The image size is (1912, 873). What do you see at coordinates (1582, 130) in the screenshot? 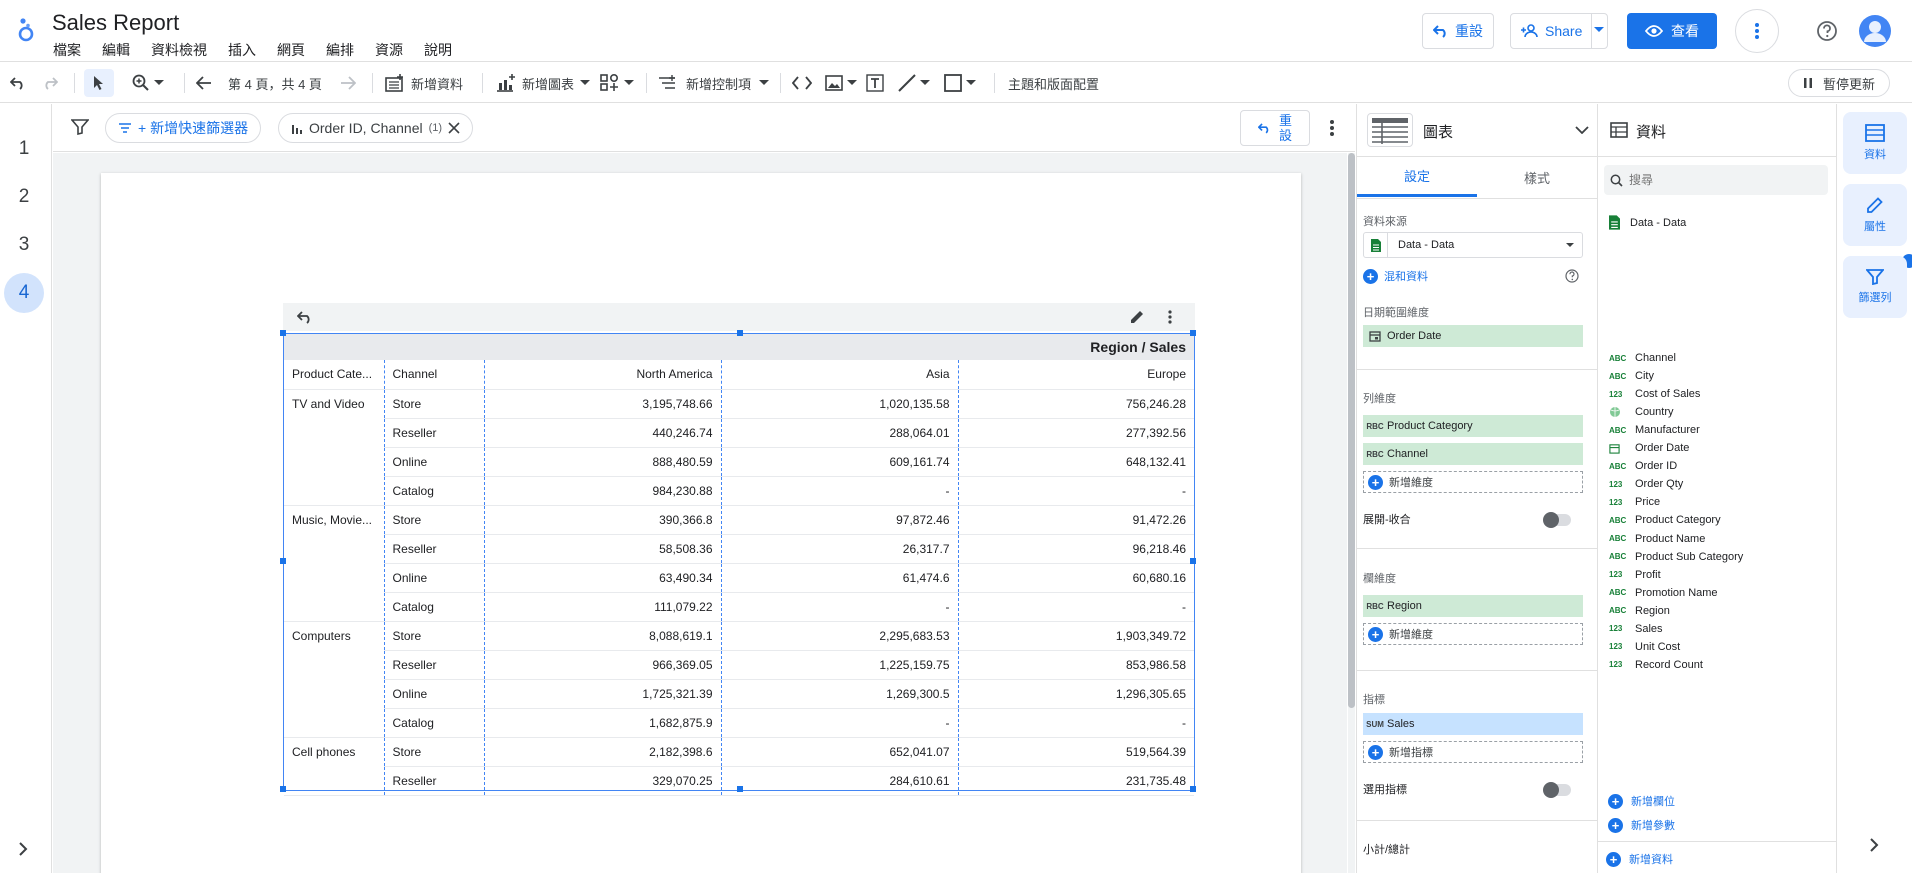
I see `chevron-down-icon` at bounding box center [1582, 130].